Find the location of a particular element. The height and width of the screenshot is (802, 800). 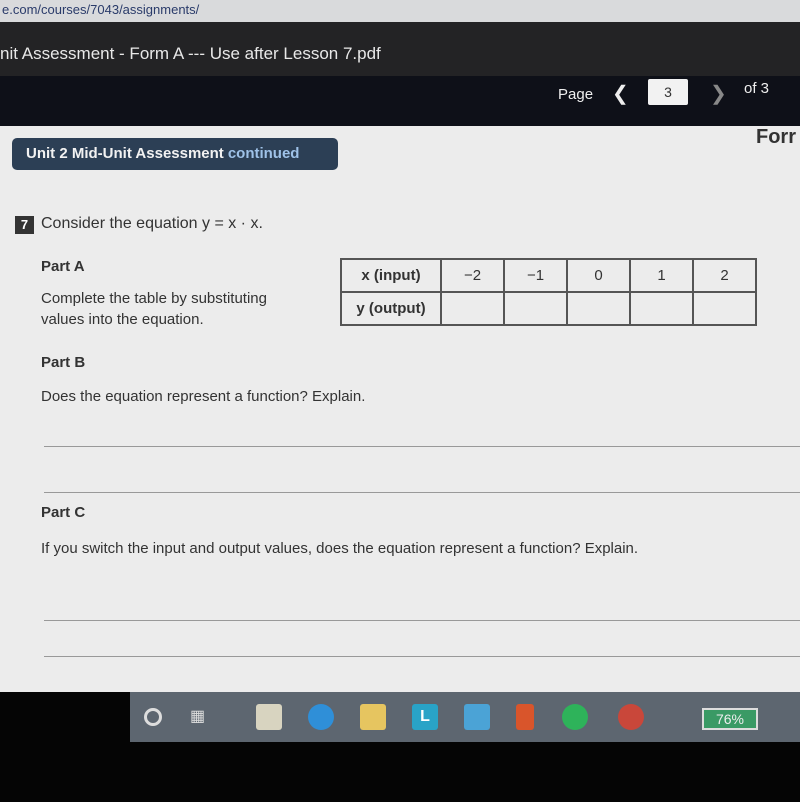

l-app-icon: L is located at coordinates (425, 717).